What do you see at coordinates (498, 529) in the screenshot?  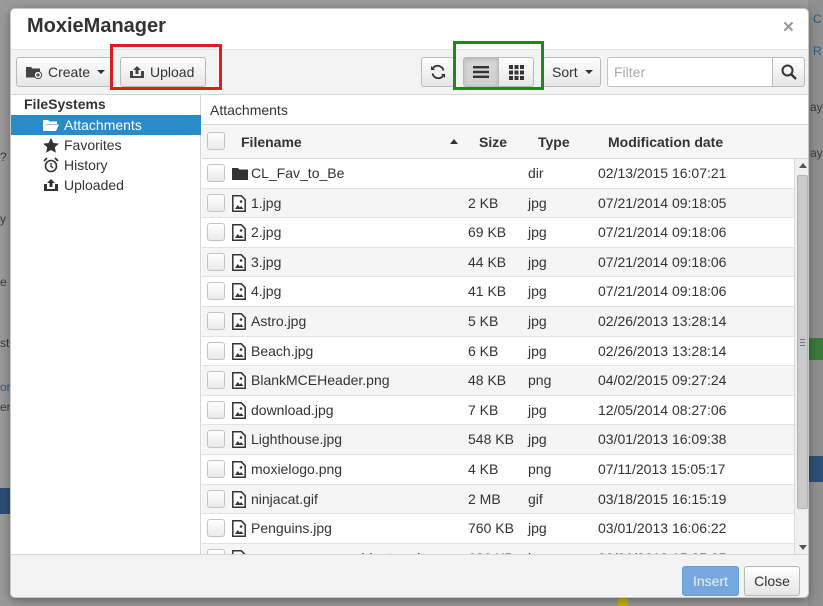 I see `table-row: Penguins.jpg 760 KB jpg 03/01/2013 16:06:22` at bounding box center [498, 529].